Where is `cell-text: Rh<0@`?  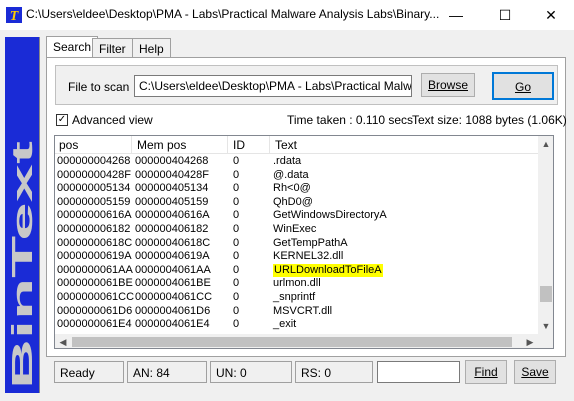
cell-text: Rh<0@ is located at coordinates (292, 188).